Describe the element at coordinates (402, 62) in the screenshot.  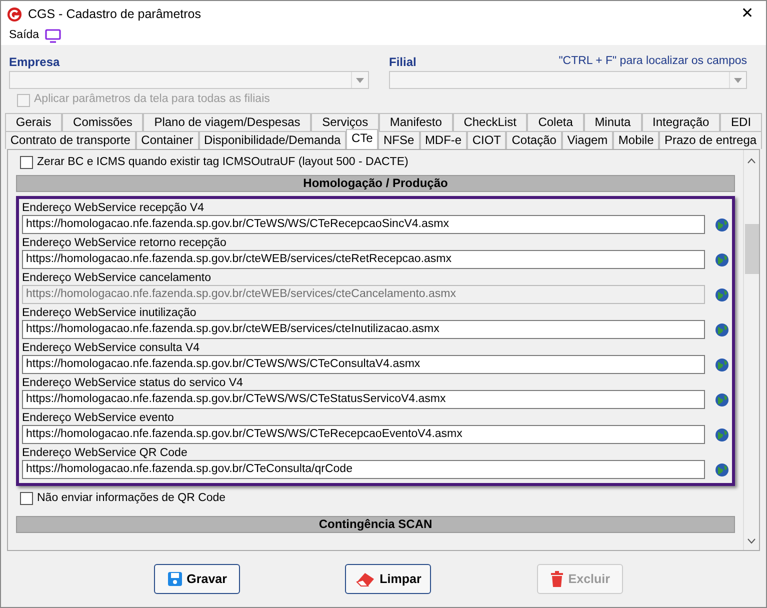
I see `field-label: Filial` at that location.